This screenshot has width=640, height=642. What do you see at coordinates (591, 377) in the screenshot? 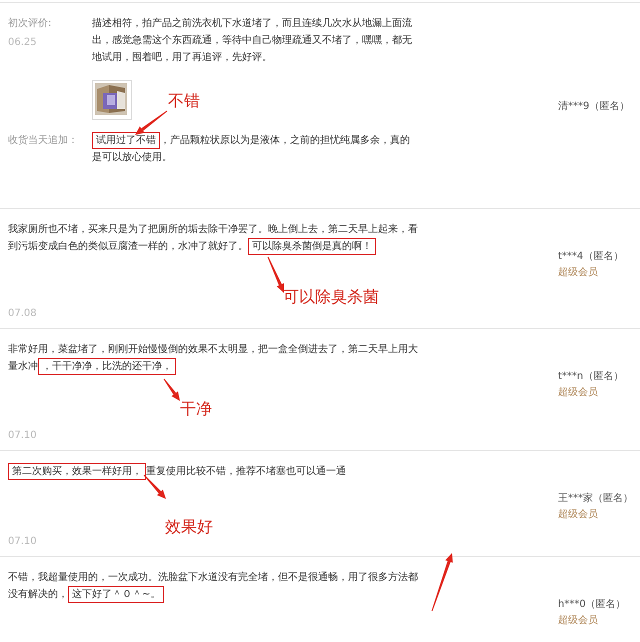
I see `user-name: t***n（匿名）` at bounding box center [591, 377].